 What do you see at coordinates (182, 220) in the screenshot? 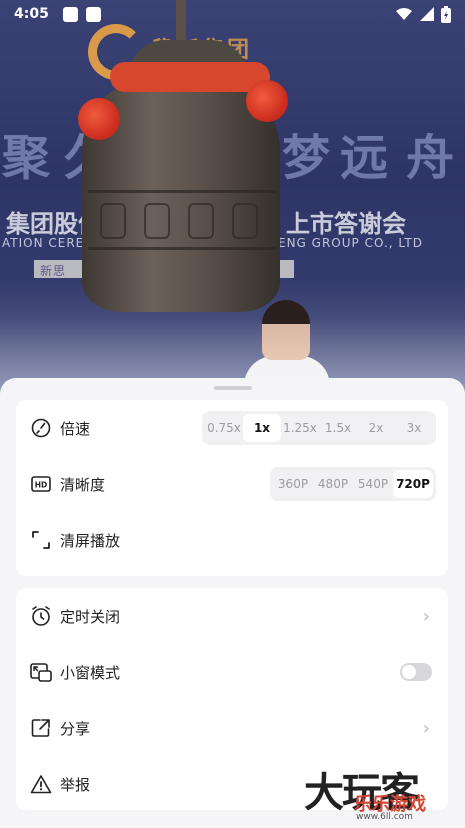
I see `bell-ornament-band` at bounding box center [182, 220].